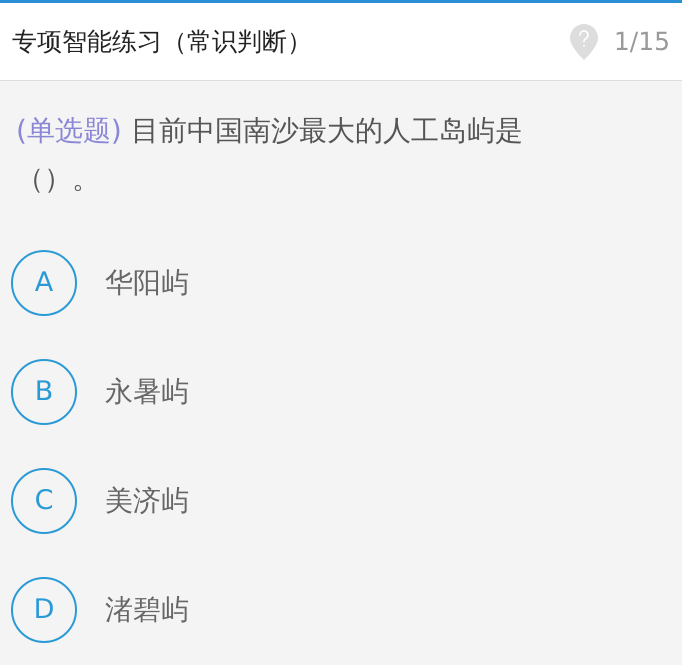 This screenshot has width=682, height=665. Describe the element at coordinates (270, 155) in the screenshot. I see `question-text: (单选题) 目前中国南沙最大的人工岛屿是（）。` at that location.